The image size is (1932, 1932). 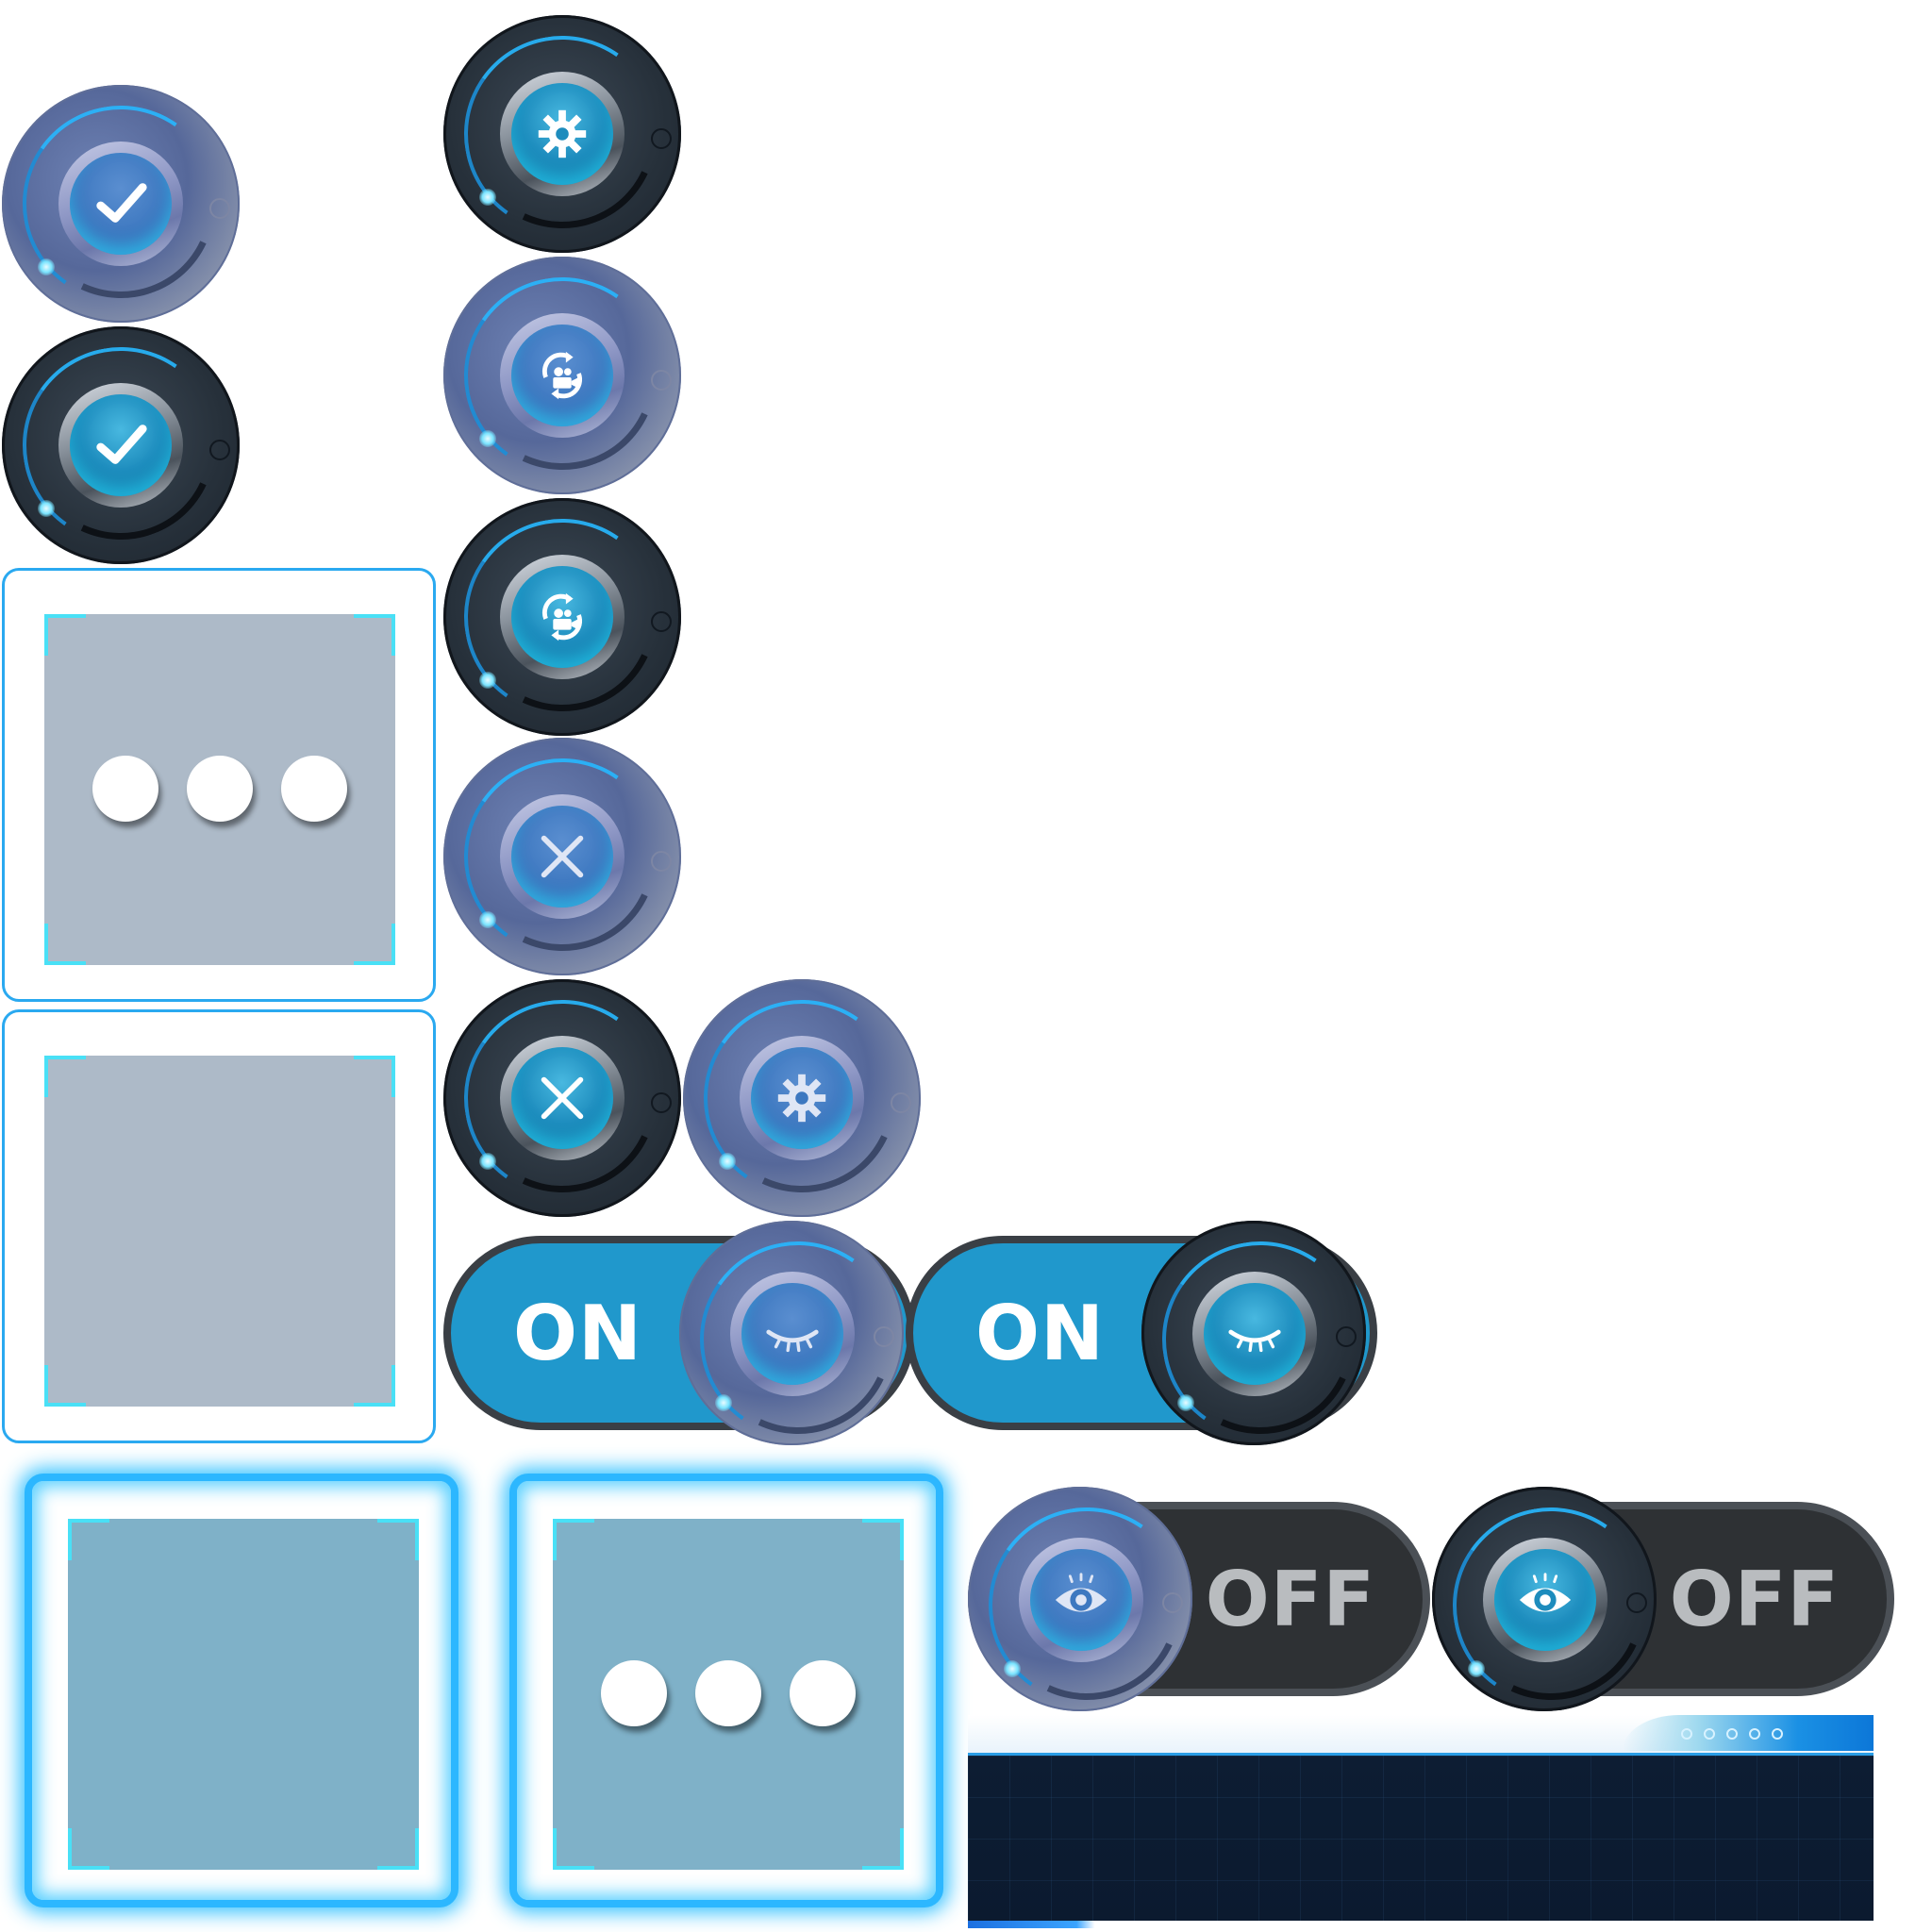 I want to click on switch-camera-button, so click(x=562, y=617).